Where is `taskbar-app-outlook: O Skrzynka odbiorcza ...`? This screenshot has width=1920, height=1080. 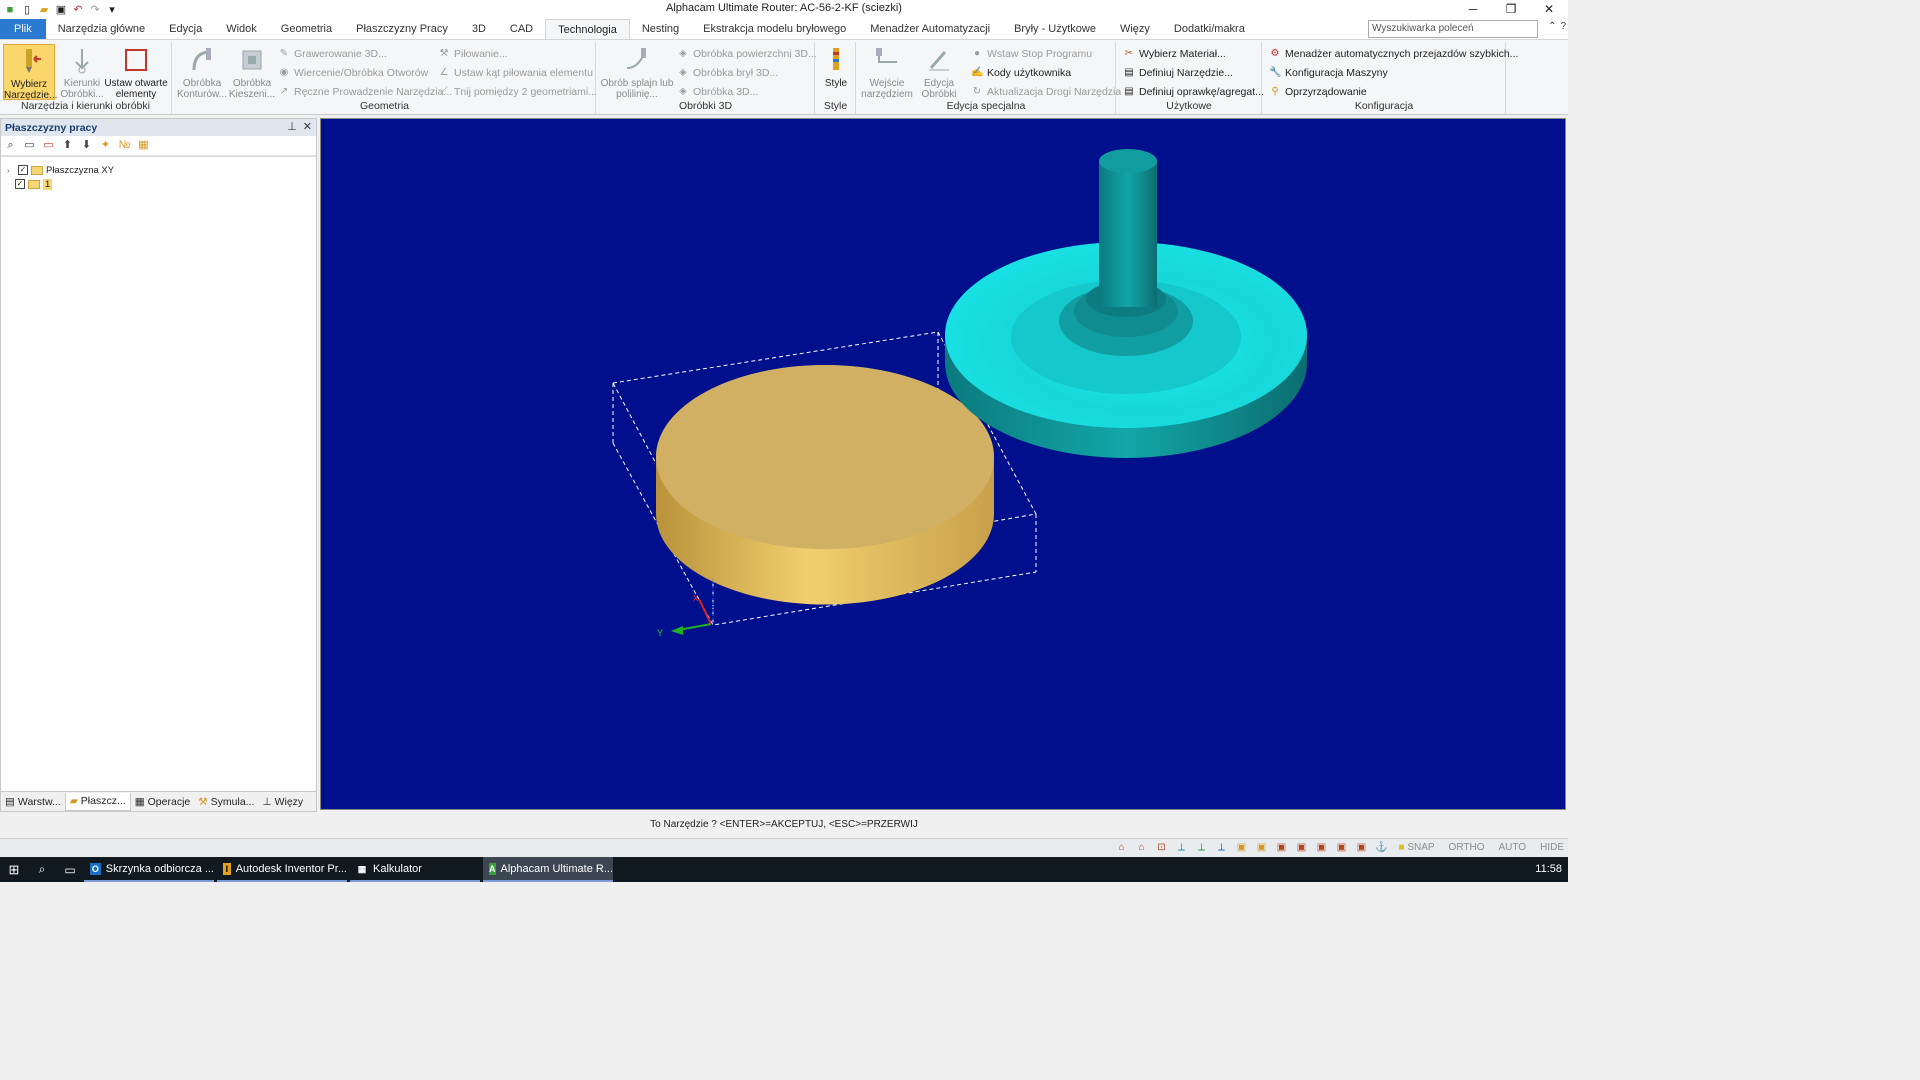 taskbar-app-outlook: O Skrzynka odbiorcza ... is located at coordinates (149, 869).